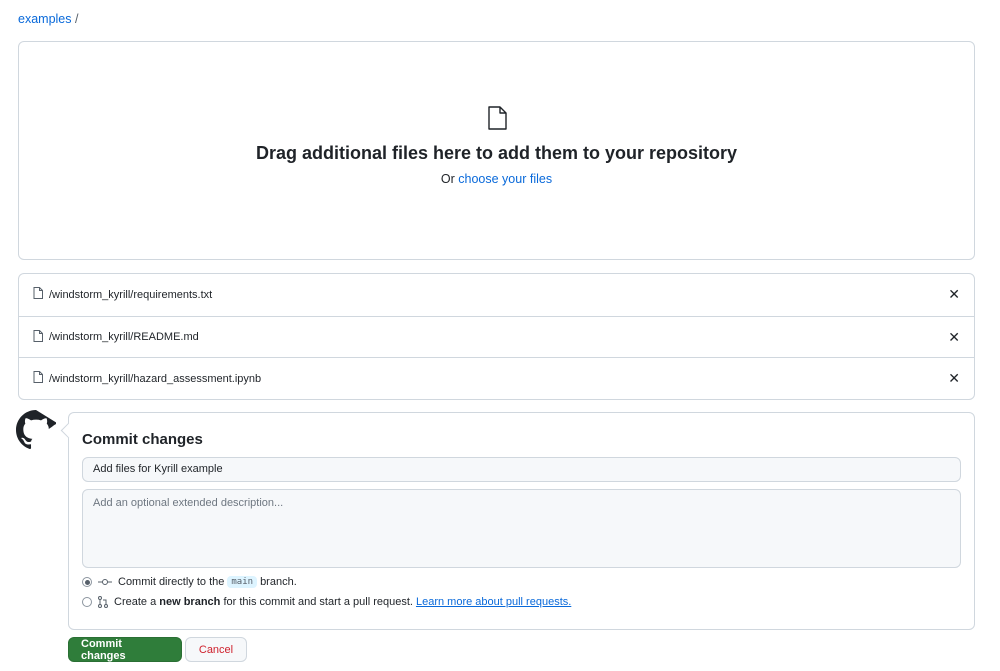 Image resolution: width=1000 pixels, height=671 pixels. I want to click on commit-direct-radio, so click(87, 582).